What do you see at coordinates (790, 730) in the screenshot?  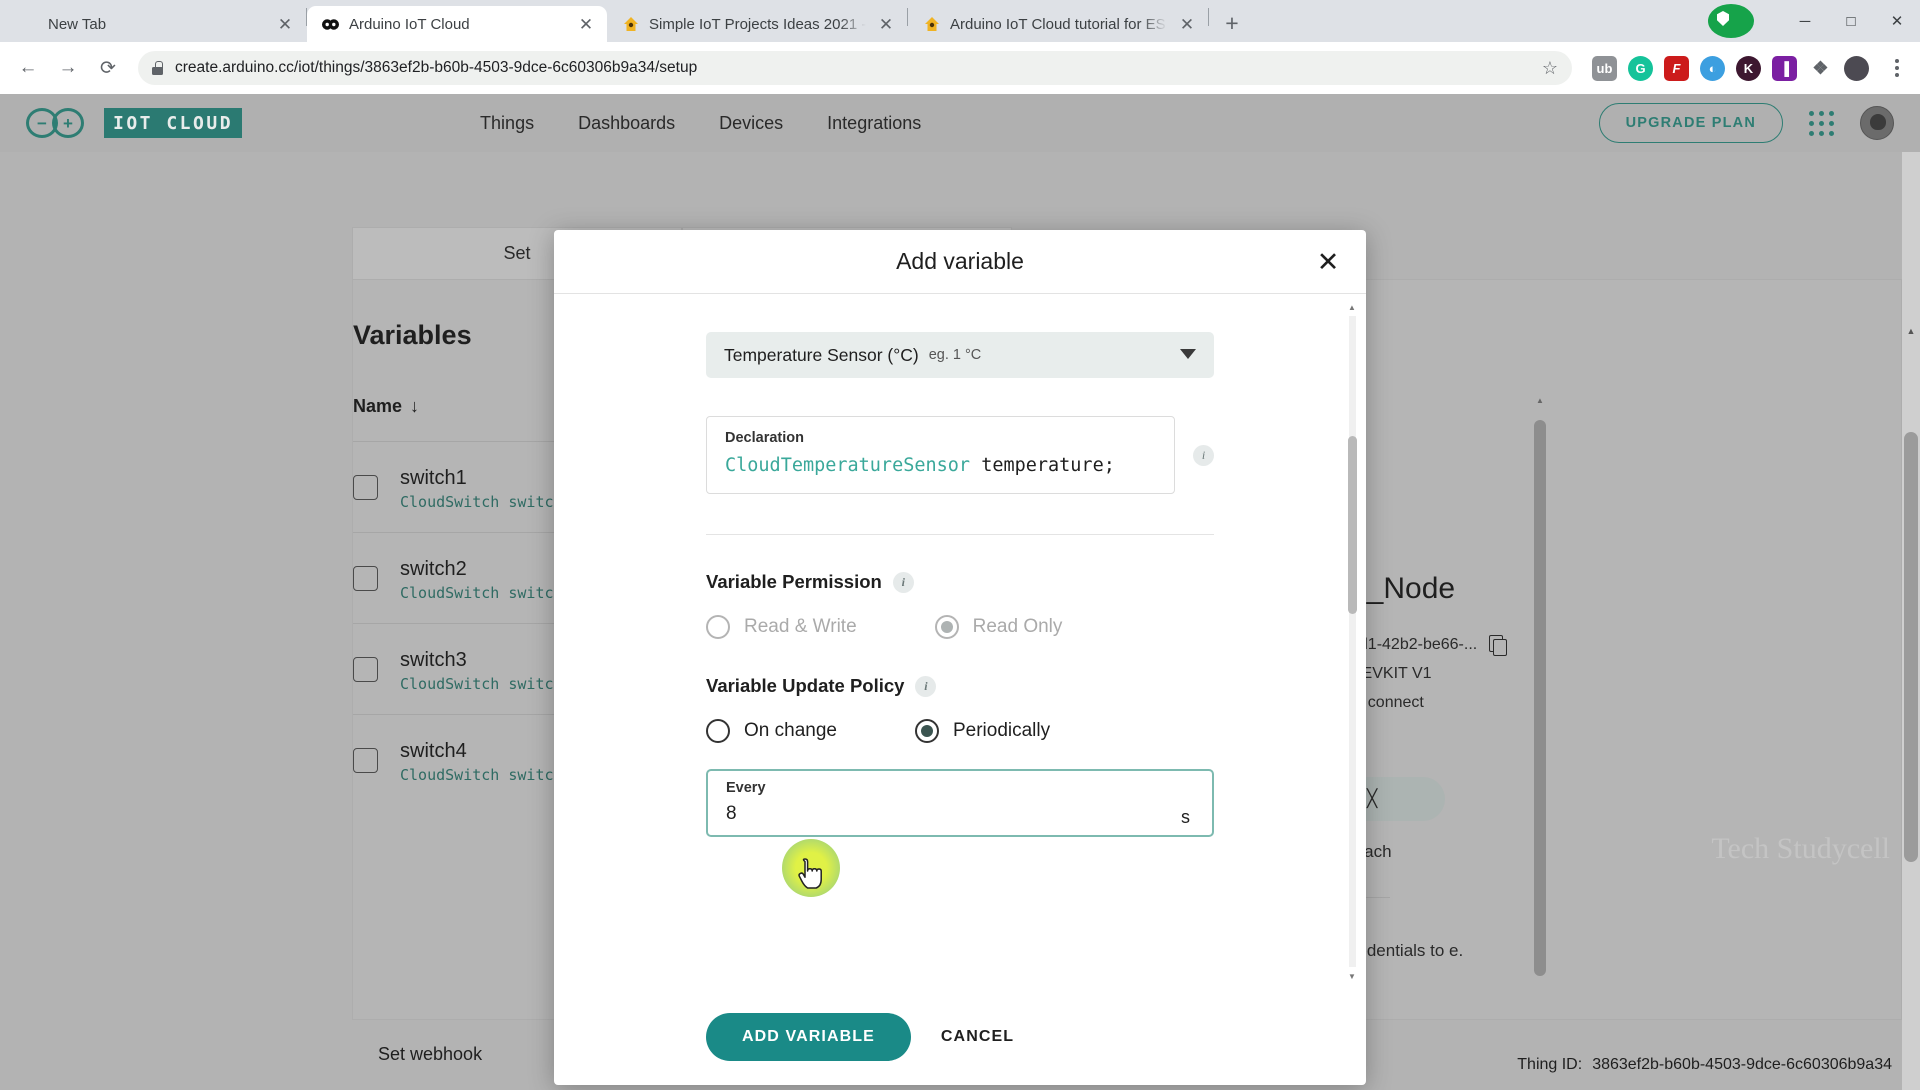 I see `radio-label: On change` at bounding box center [790, 730].